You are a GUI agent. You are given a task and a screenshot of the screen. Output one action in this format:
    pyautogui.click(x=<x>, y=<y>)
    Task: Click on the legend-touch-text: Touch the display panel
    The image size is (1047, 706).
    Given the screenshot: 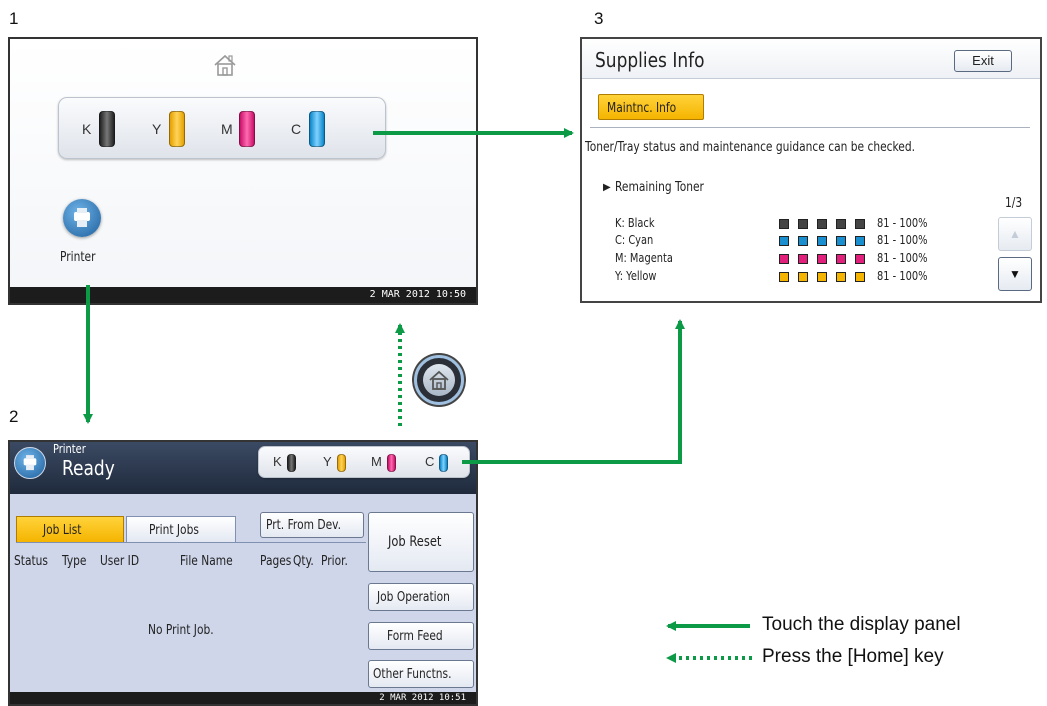 What is the action you would take?
    pyautogui.click(x=861, y=624)
    